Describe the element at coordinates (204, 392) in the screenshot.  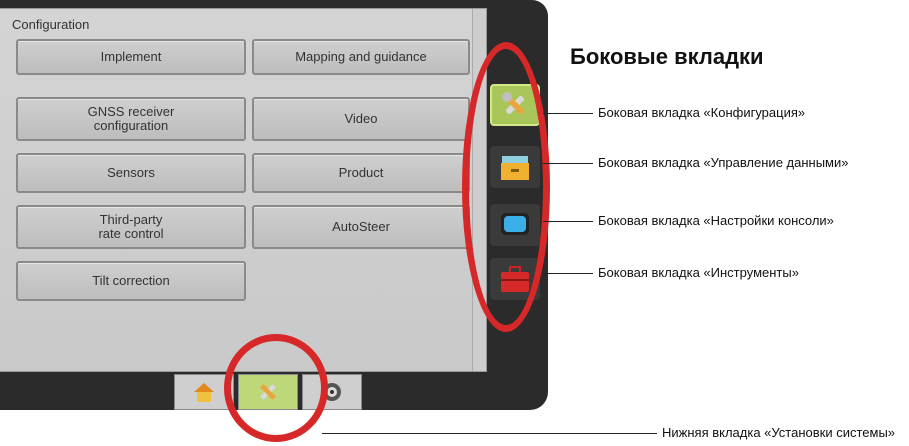
I see `home-icon` at that location.